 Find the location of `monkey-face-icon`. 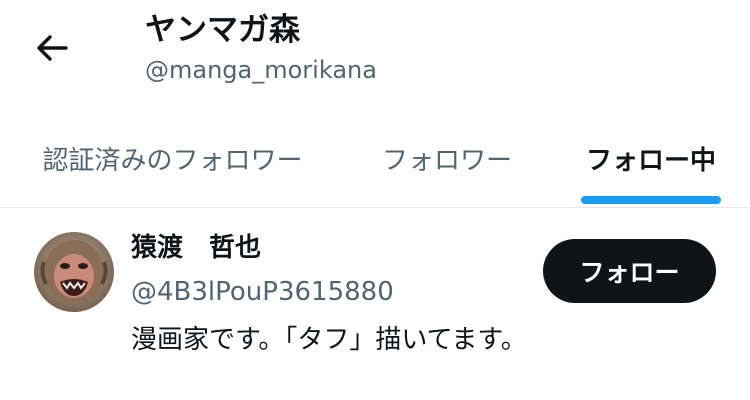

monkey-face-icon is located at coordinates (74, 272).